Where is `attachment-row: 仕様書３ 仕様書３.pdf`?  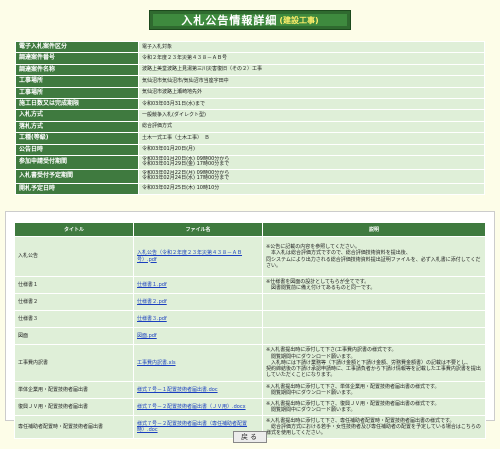 attachment-row: 仕様書３ 仕様書３.pdf is located at coordinates (250, 319).